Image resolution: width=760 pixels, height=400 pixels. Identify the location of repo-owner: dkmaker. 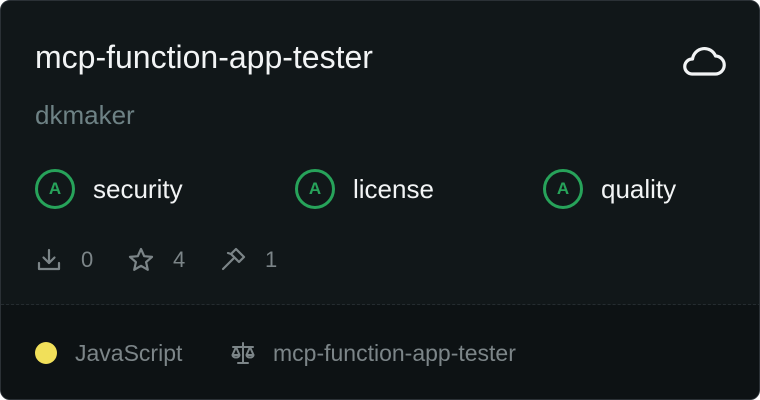
(85, 115).